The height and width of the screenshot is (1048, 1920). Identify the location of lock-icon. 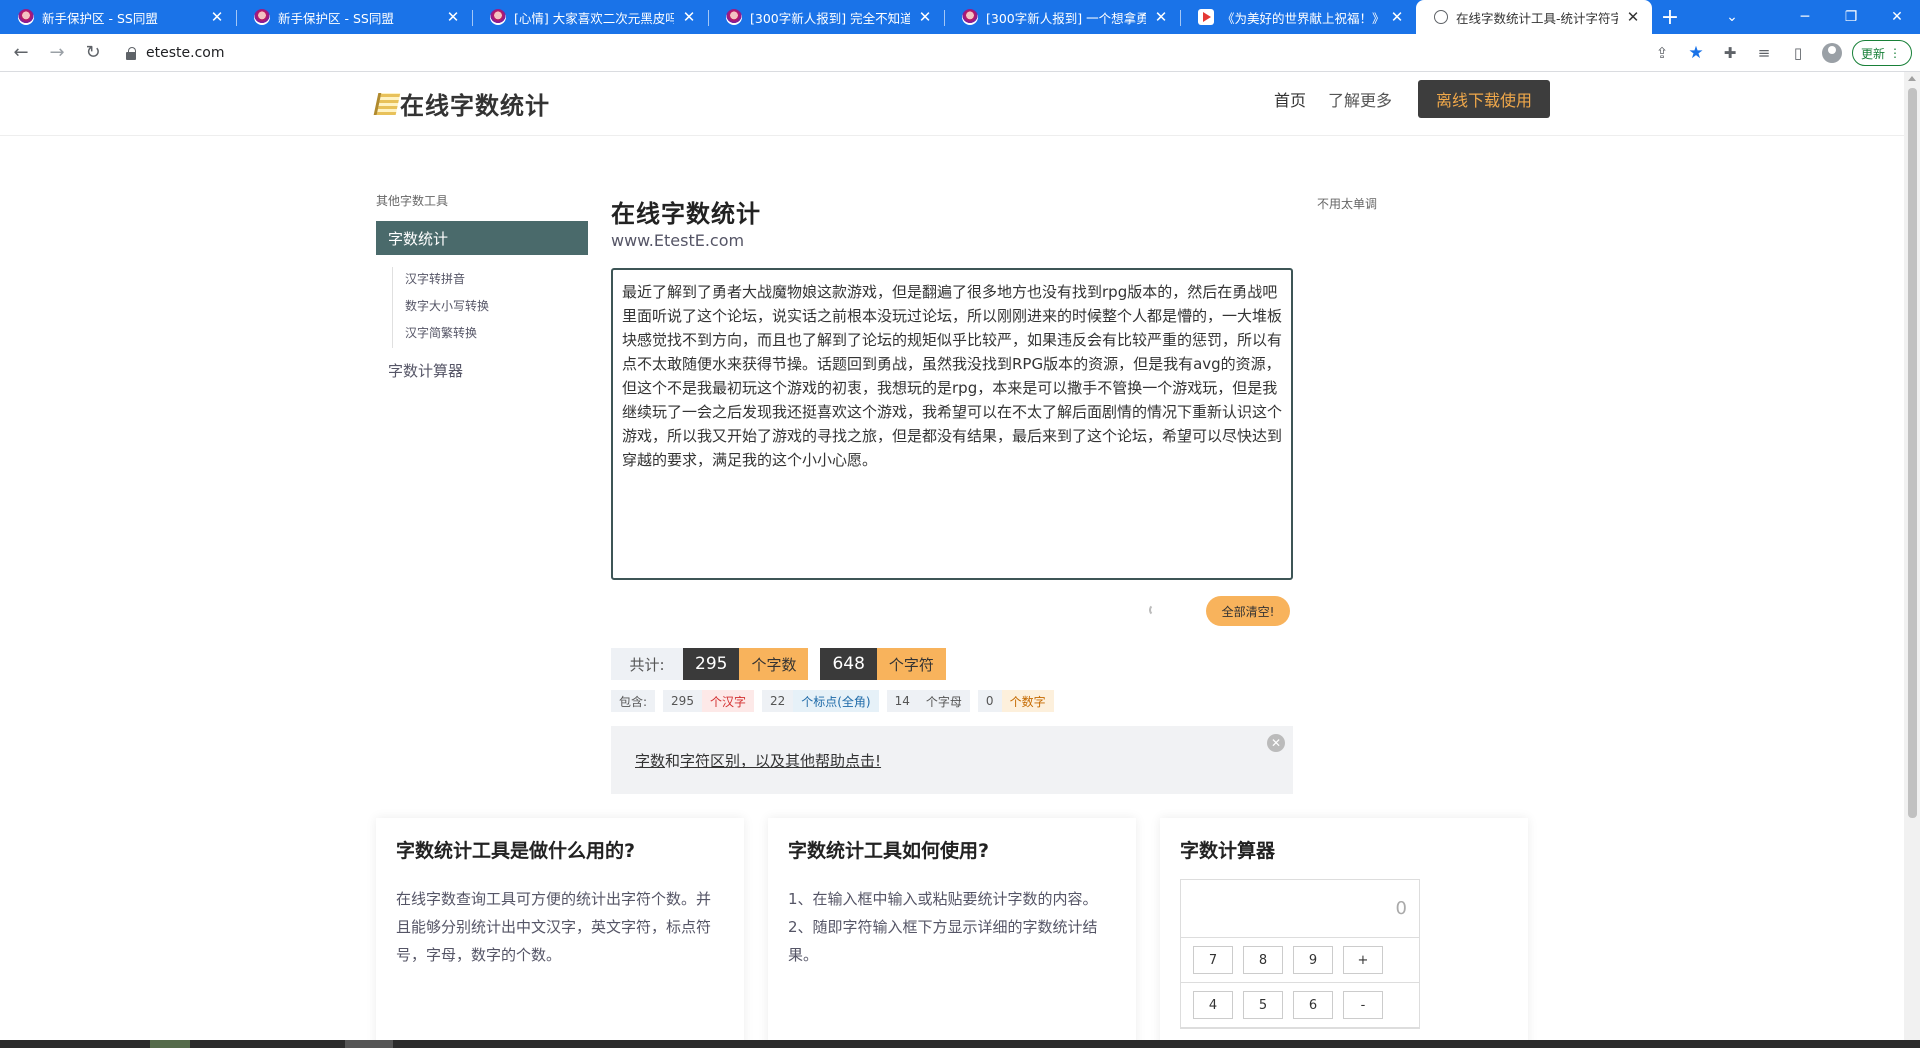
(131, 53).